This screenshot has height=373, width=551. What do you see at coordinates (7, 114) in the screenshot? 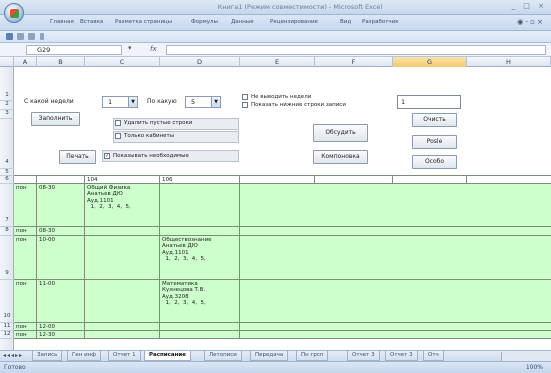
I see `row-header: 3` at bounding box center [7, 114].